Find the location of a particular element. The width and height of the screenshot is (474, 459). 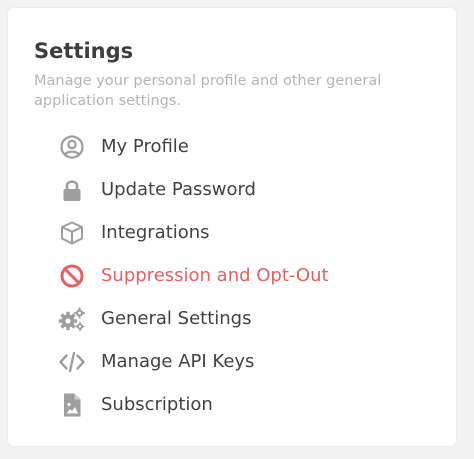

menu-item-label: General Settings is located at coordinates (176, 318).